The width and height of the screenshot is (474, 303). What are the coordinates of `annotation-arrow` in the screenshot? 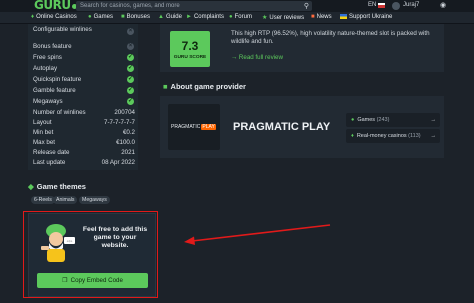 It's located at (257, 234).